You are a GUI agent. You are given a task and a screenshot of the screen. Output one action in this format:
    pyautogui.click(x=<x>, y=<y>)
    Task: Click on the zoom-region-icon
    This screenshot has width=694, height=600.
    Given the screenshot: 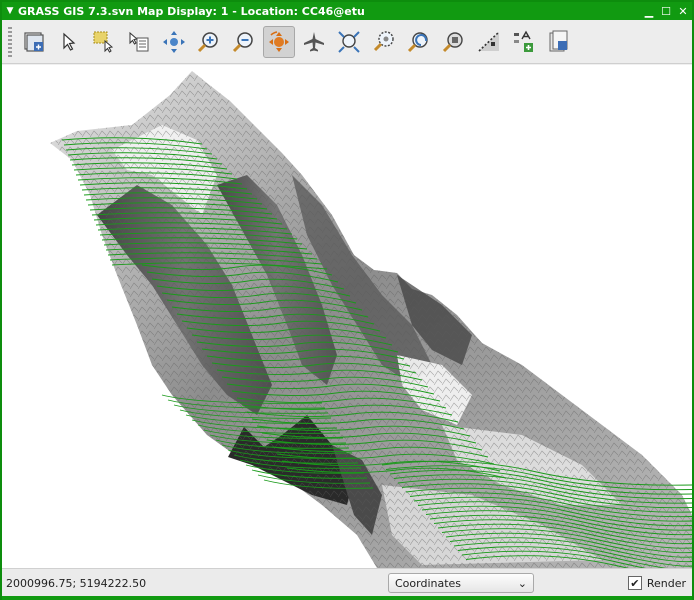 What is the action you would take?
    pyautogui.click(x=383, y=40)
    